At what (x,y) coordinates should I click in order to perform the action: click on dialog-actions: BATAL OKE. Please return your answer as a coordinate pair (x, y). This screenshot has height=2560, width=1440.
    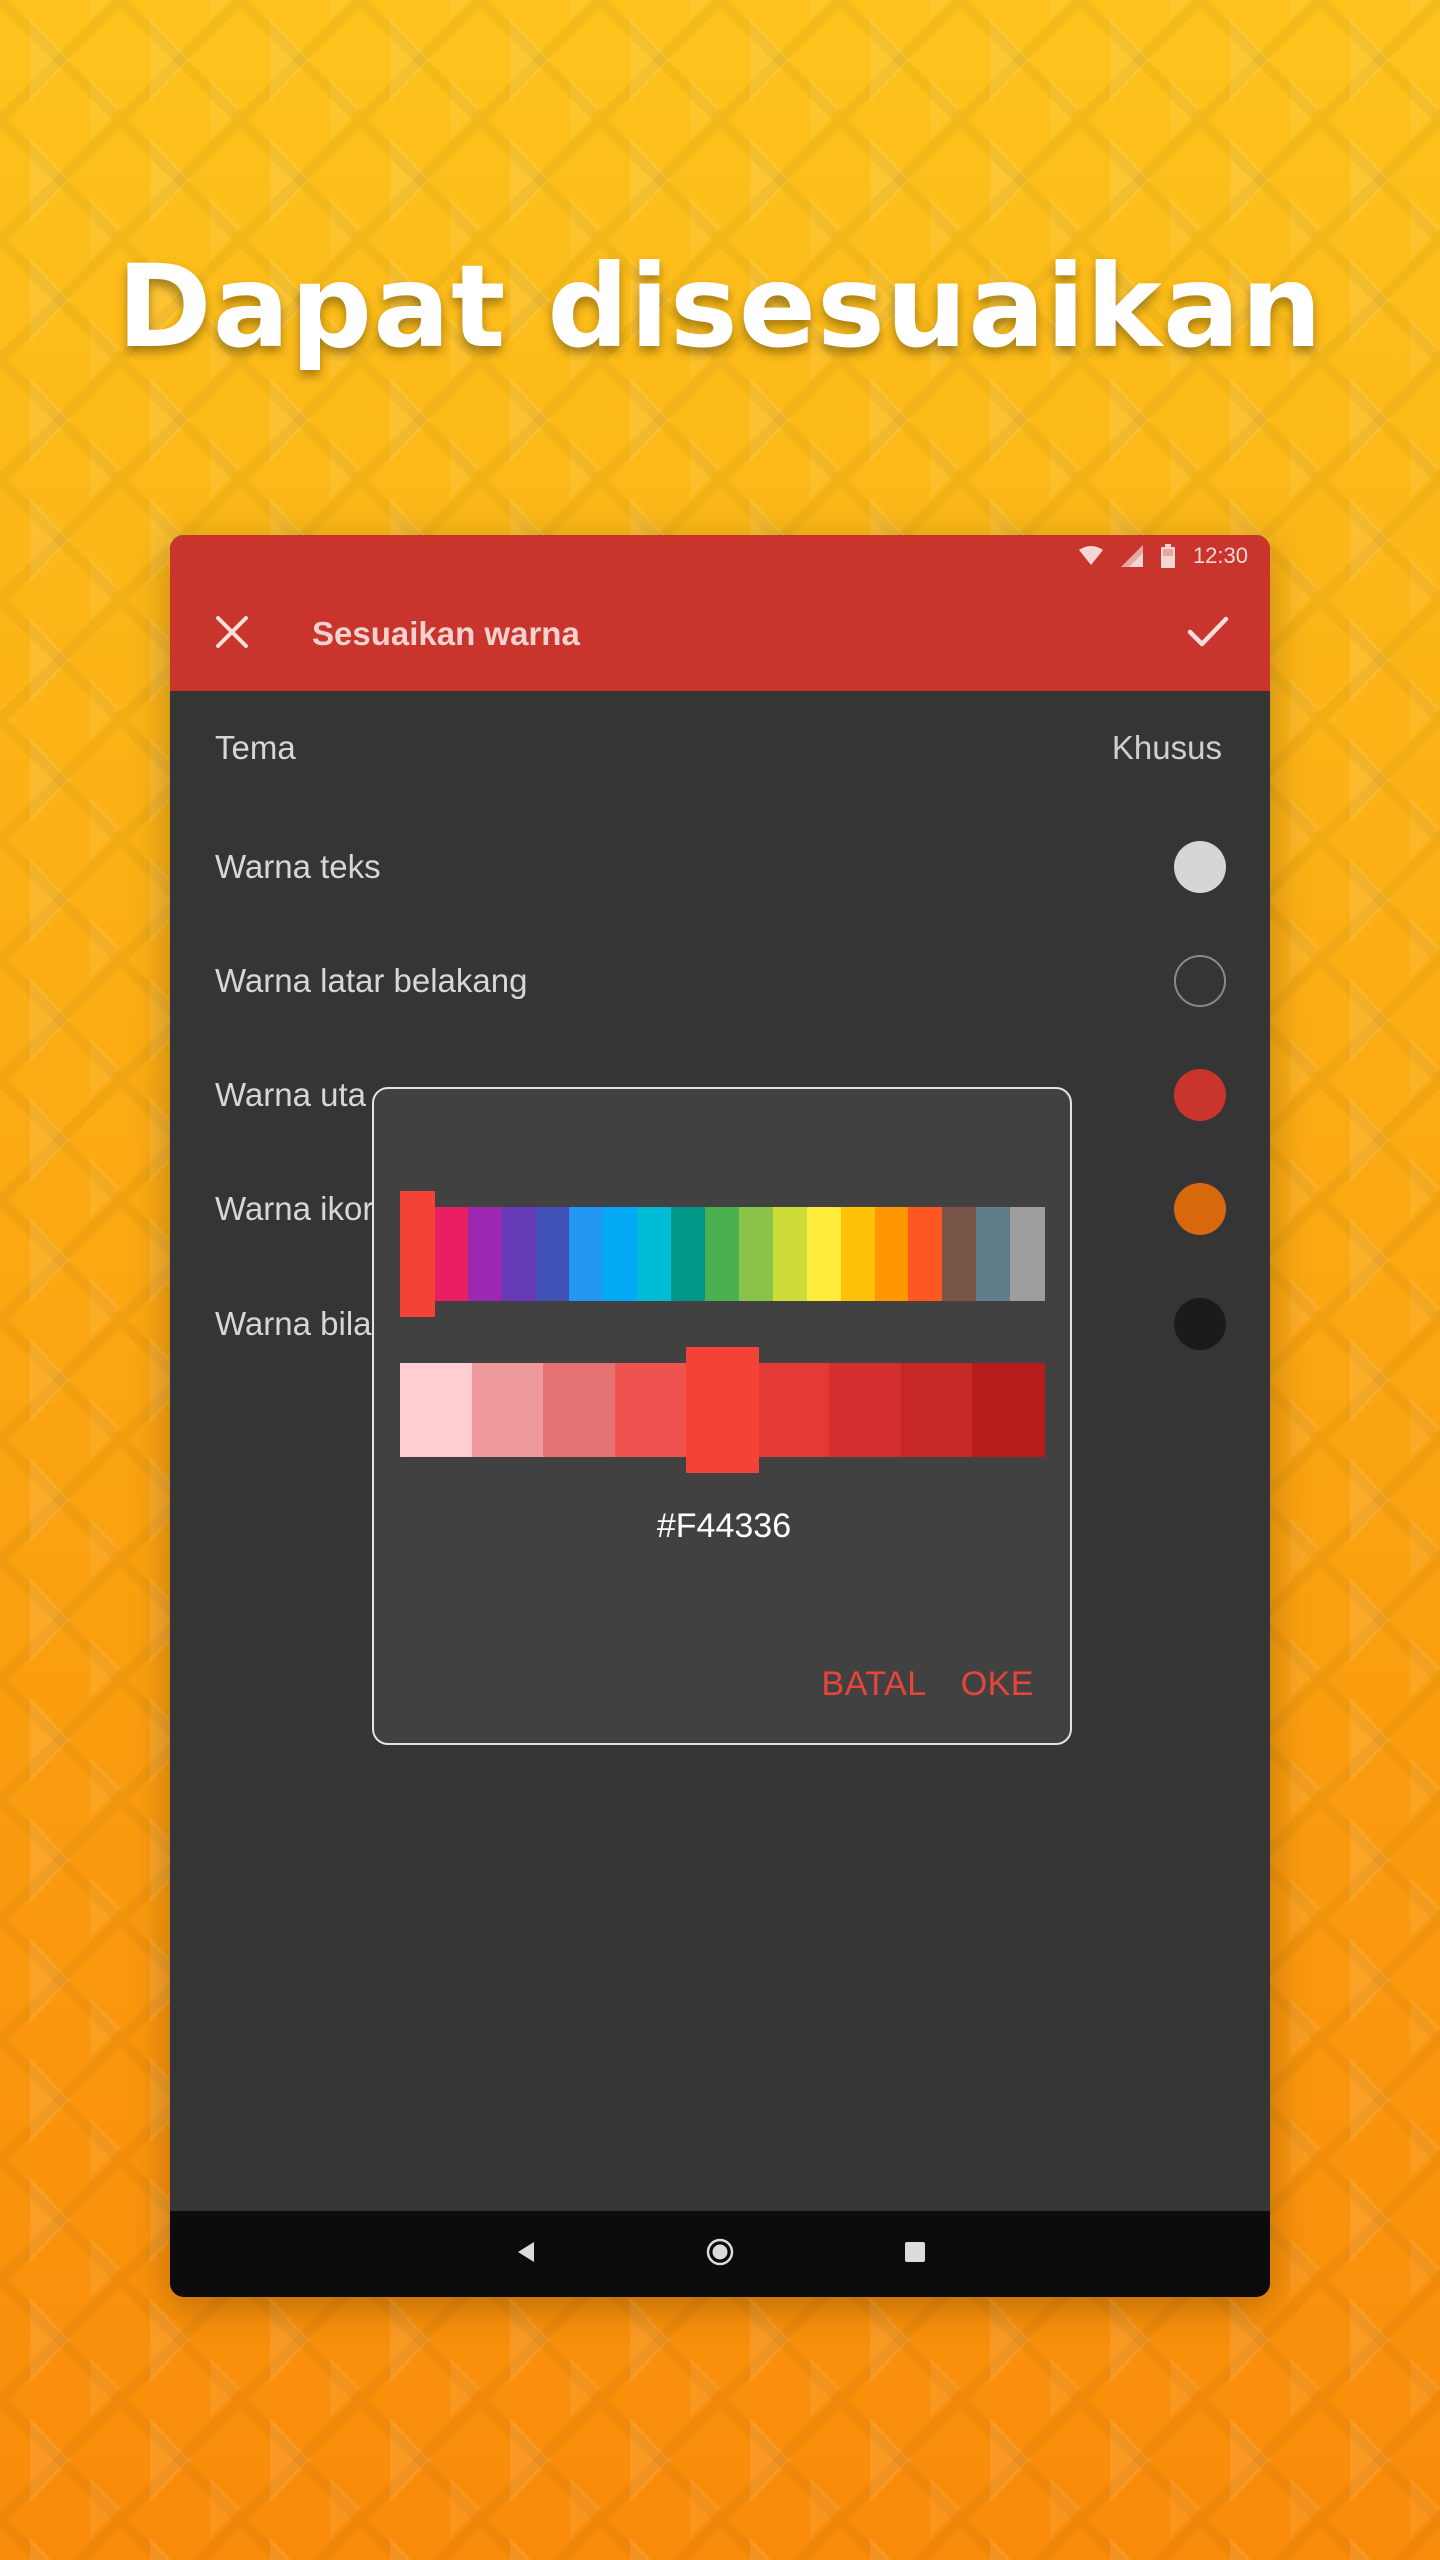
    Looking at the image, I should click on (928, 1684).